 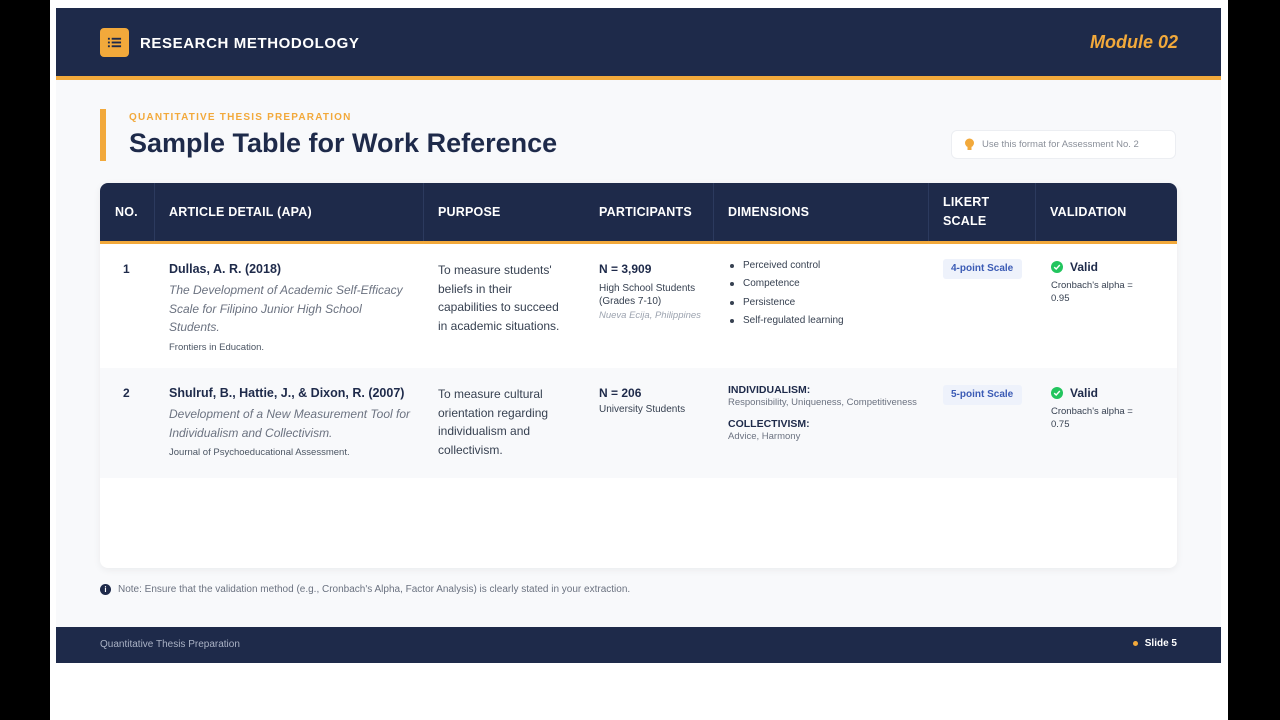 What do you see at coordinates (1133, 42) in the screenshot?
I see `module-label: Module 02` at bounding box center [1133, 42].